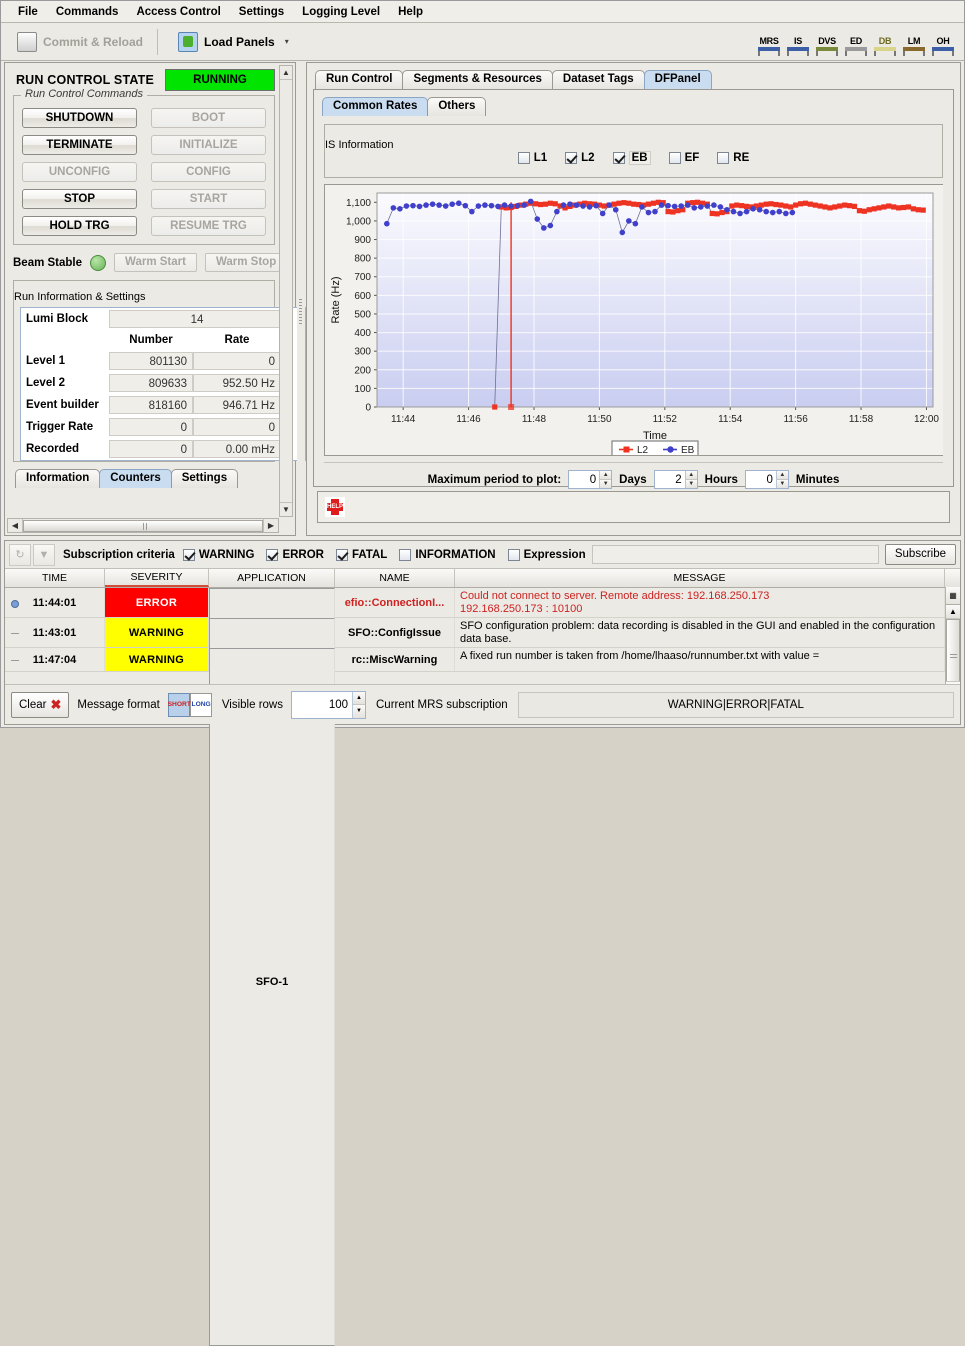 The image size is (965, 1346). Describe the element at coordinates (79, 226) in the screenshot. I see `hold-trg-button: HOLD TRG` at that location.